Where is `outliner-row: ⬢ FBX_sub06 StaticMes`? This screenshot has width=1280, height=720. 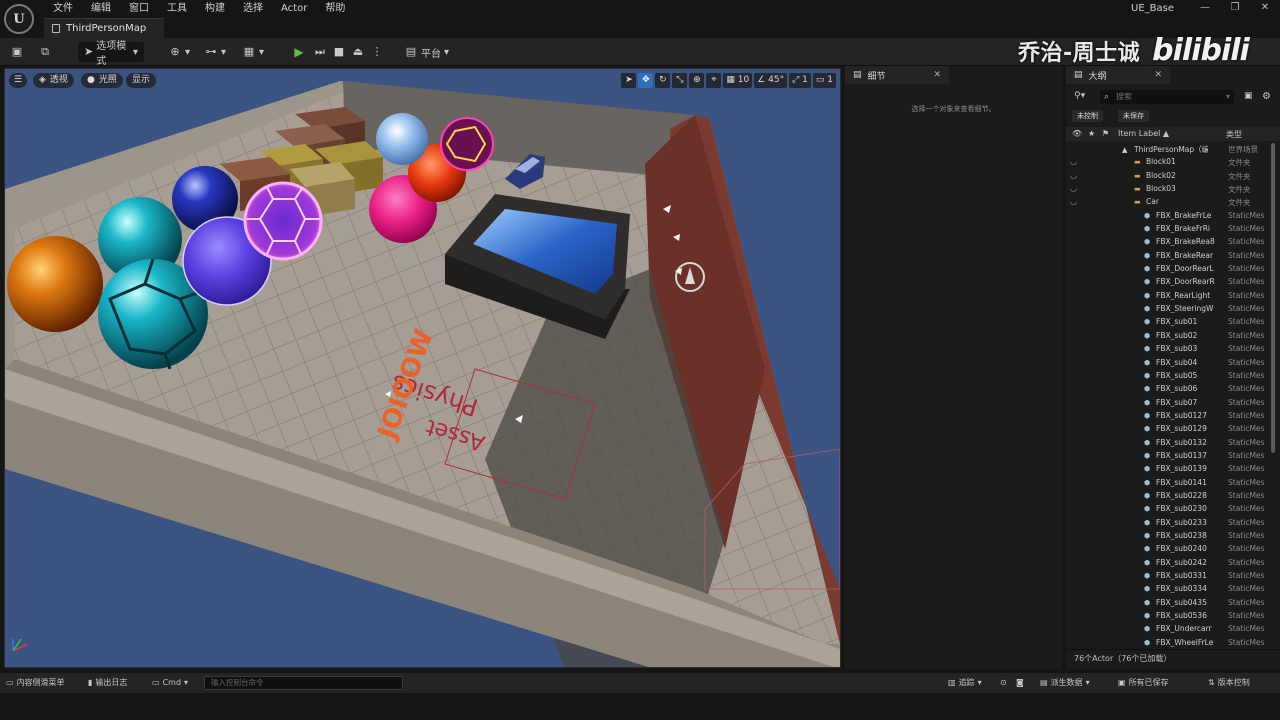
outliner-row: ⬢ FBX_sub06 StaticMes is located at coordinates (1168, 389).